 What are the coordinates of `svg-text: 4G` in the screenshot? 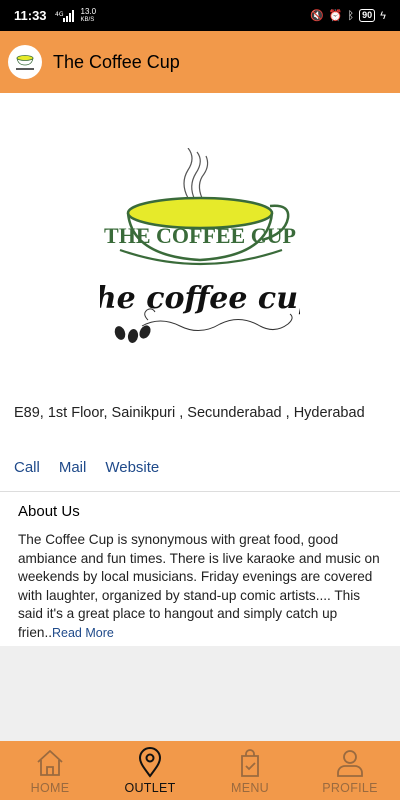 It's located at (59, 14).